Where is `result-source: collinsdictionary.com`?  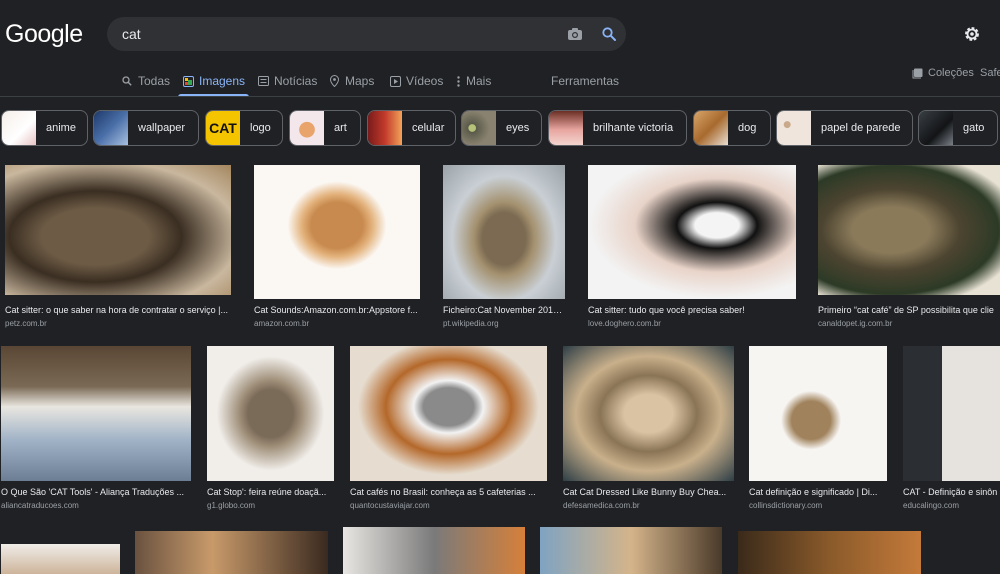
result-source: collinsdictionary.com is located at coordinates (785, 505).